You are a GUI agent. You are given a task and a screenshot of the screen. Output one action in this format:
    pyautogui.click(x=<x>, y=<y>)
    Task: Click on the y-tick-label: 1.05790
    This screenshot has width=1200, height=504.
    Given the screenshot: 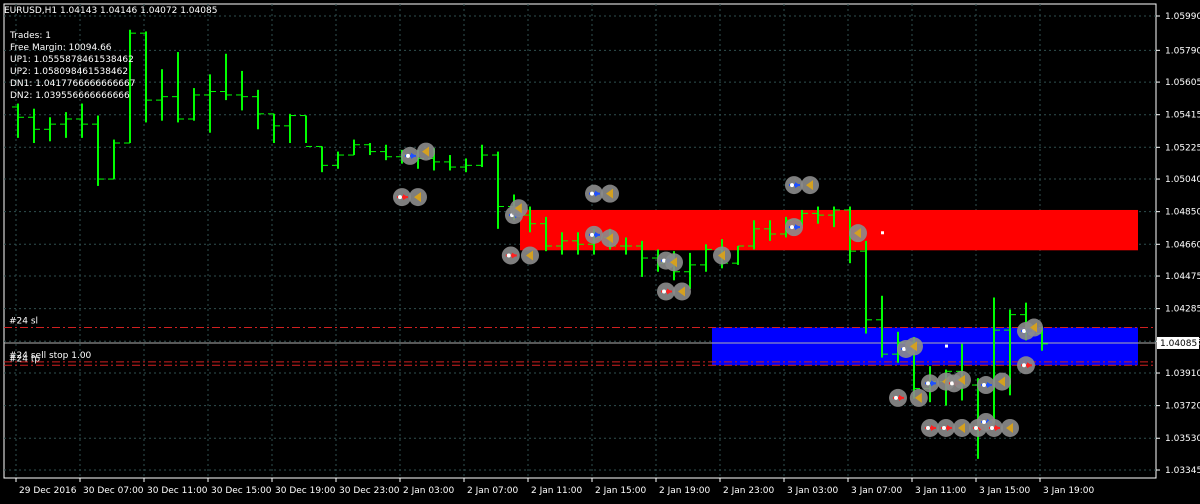 What is the action you would take?
    pyautogui.click(x=1182, y=51)
    